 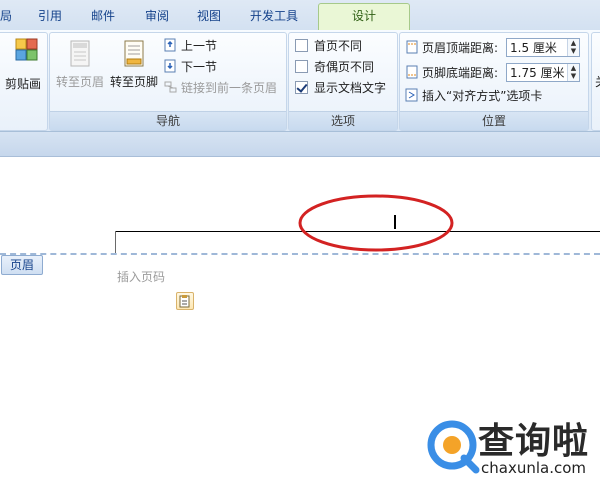 What do you see at coordinates (199, 46) in the screenshot?
I see `prev-section-label: 上一节` at bounding box center [199, 46].